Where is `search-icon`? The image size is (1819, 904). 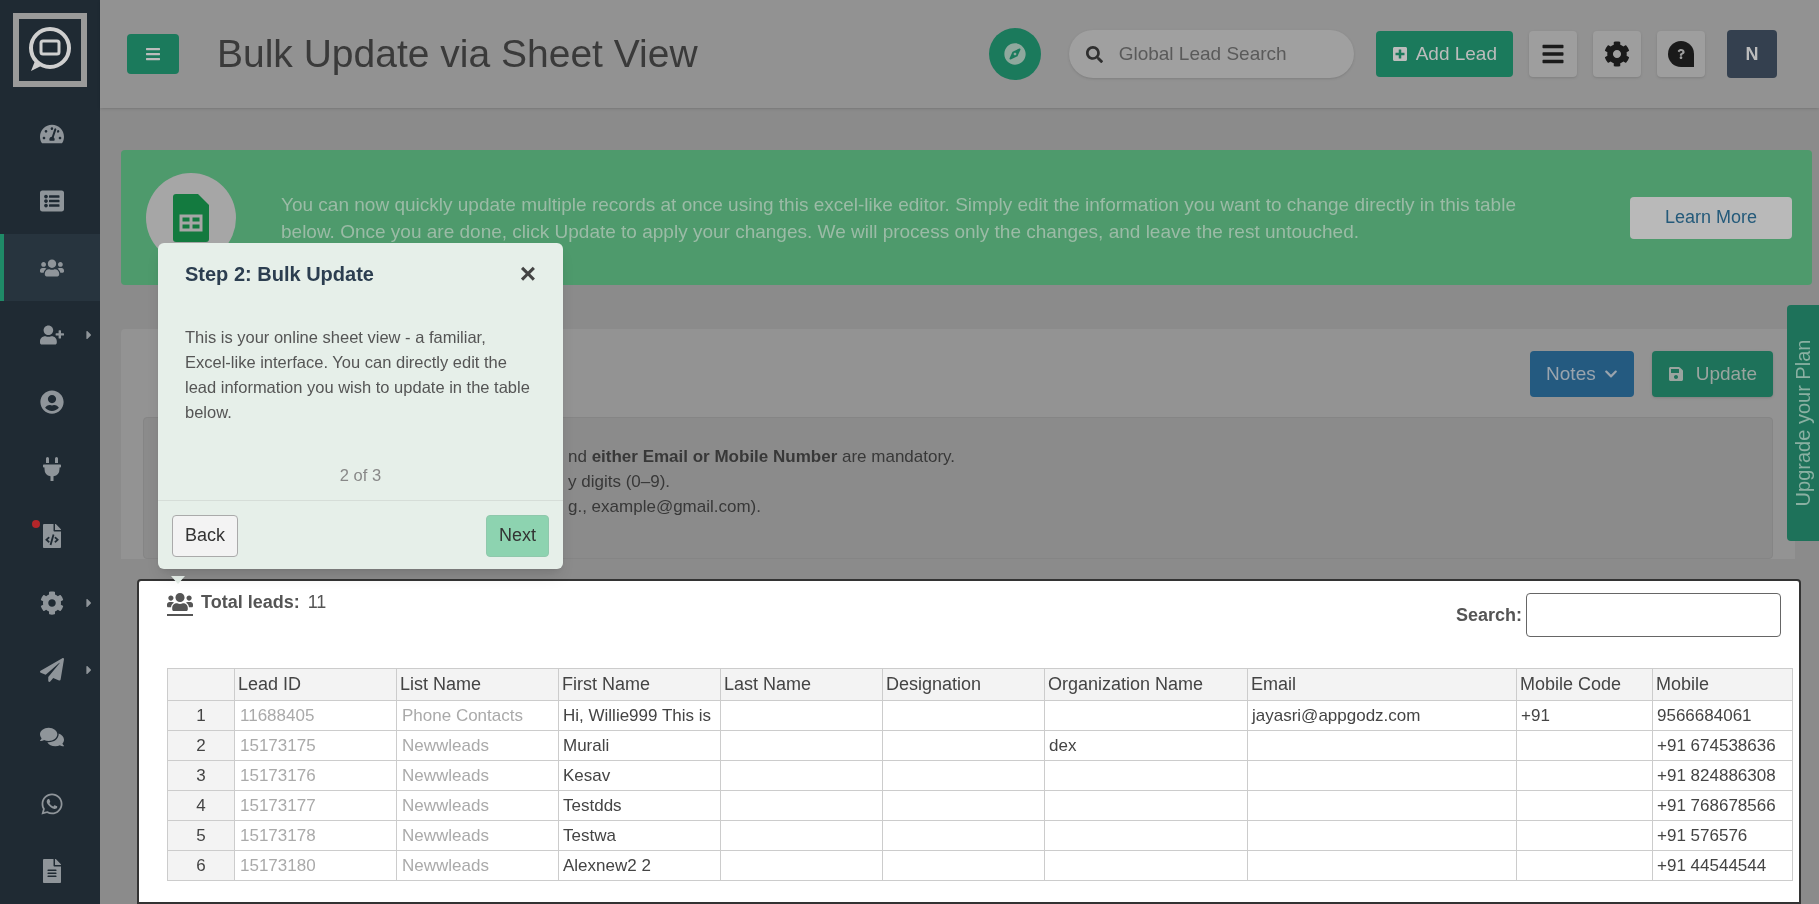
search-icon is located at coordinates (1094, 54).